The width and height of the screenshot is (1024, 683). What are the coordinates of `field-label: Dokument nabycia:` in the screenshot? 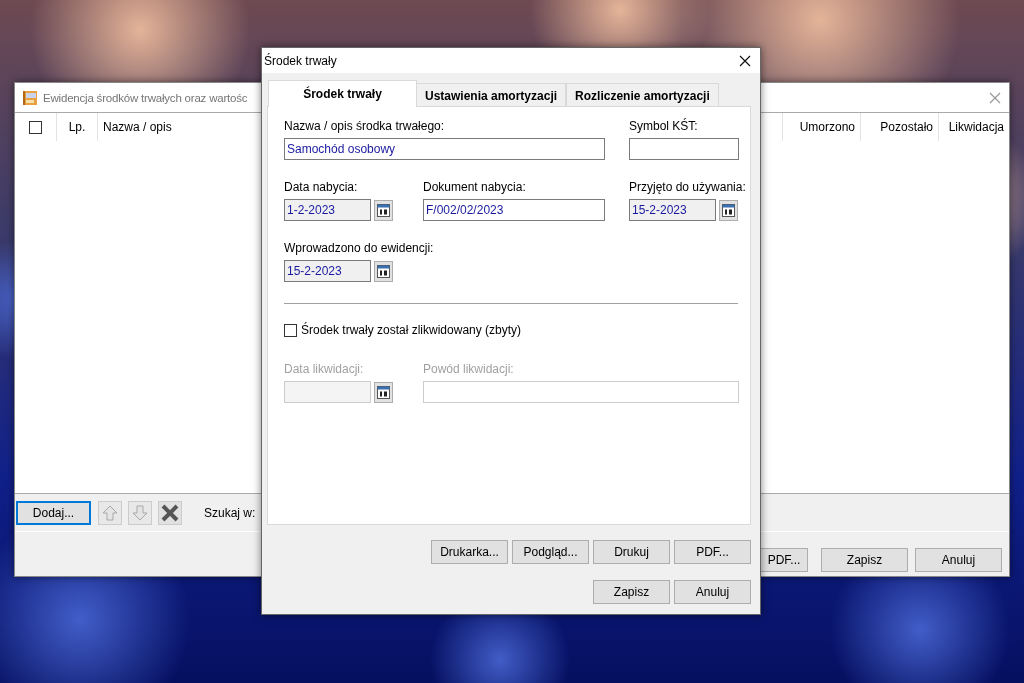 It's located at (474, 187).